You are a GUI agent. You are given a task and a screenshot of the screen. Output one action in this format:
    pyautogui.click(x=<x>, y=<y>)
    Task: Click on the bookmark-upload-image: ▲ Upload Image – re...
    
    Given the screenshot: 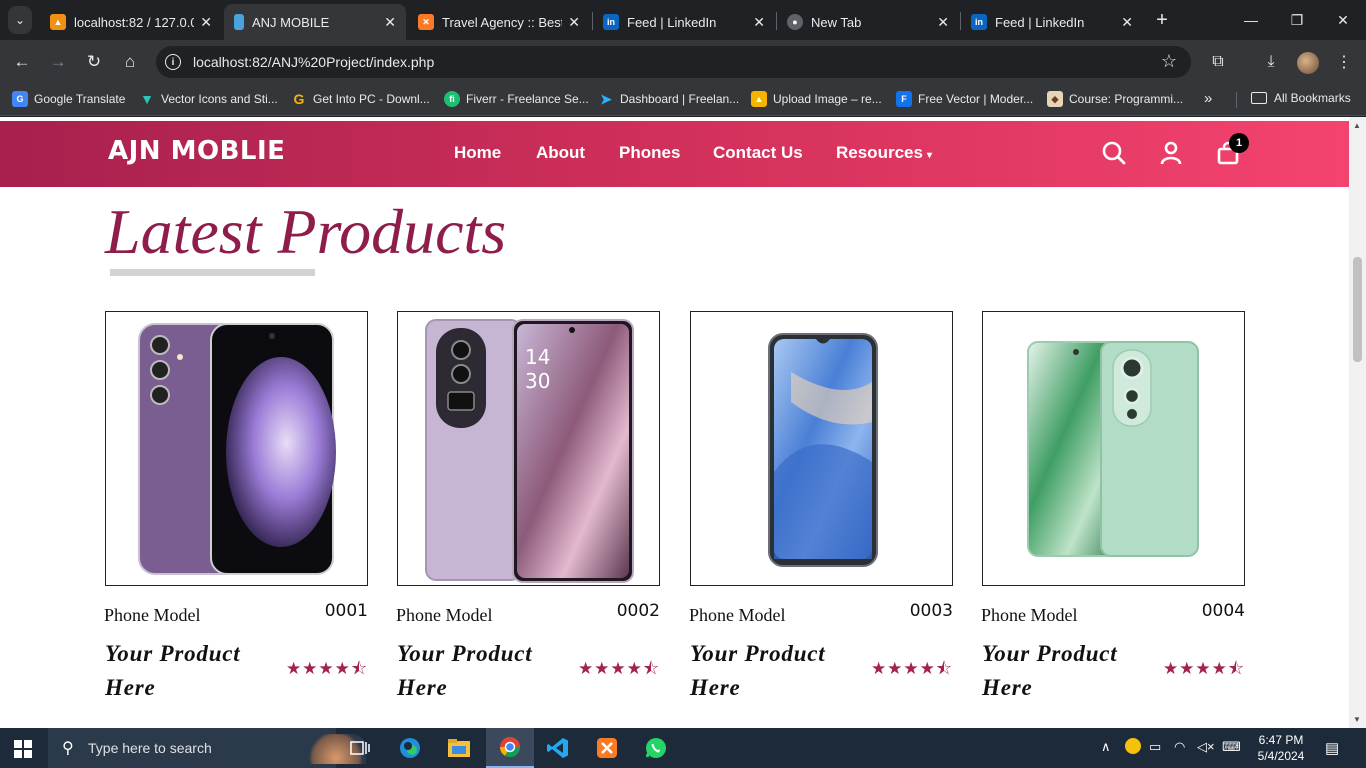 What is the action you would take?
    pyautogui.click(x=816, y=99)
    